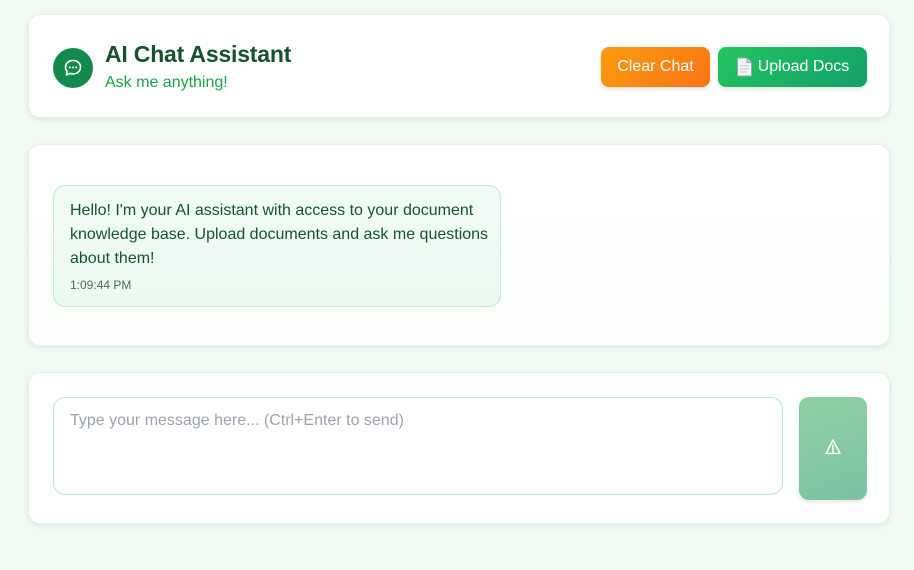 This screenshot has height=570, width=914. I want to click on message-input, so click(418, 446).